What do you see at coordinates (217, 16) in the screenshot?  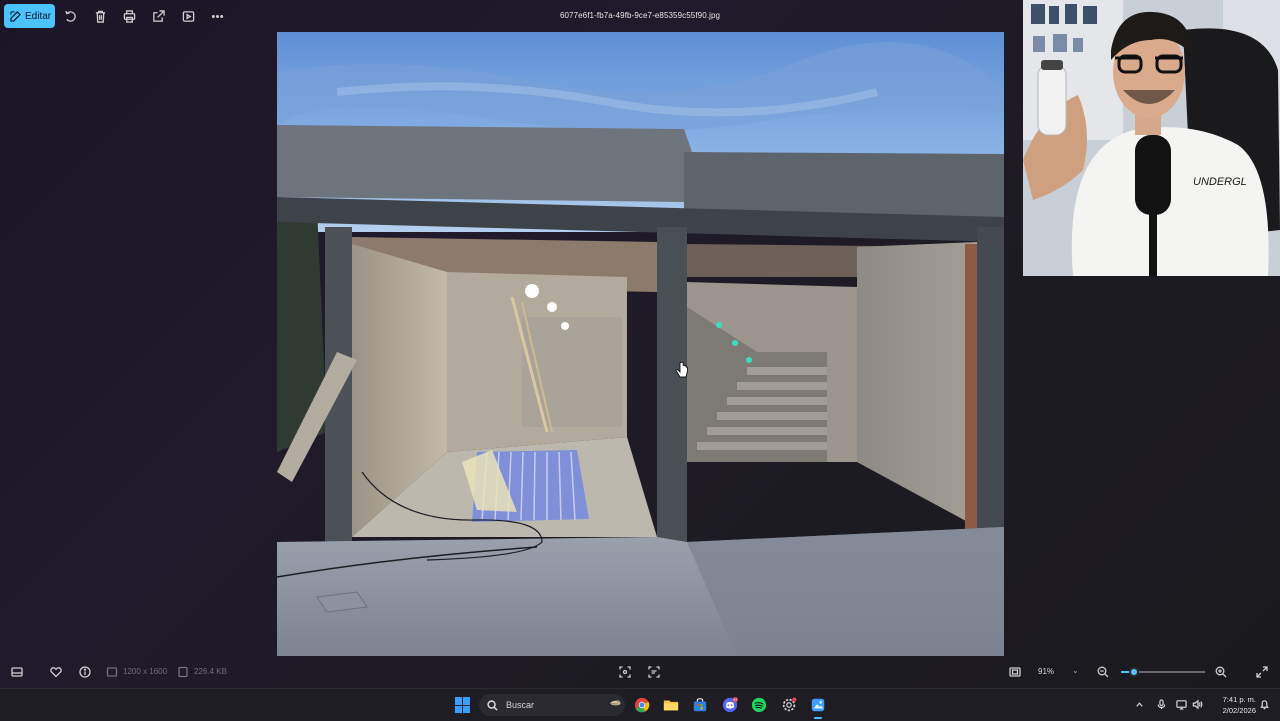 I see `more-icon` at bounding box center [217, 16].